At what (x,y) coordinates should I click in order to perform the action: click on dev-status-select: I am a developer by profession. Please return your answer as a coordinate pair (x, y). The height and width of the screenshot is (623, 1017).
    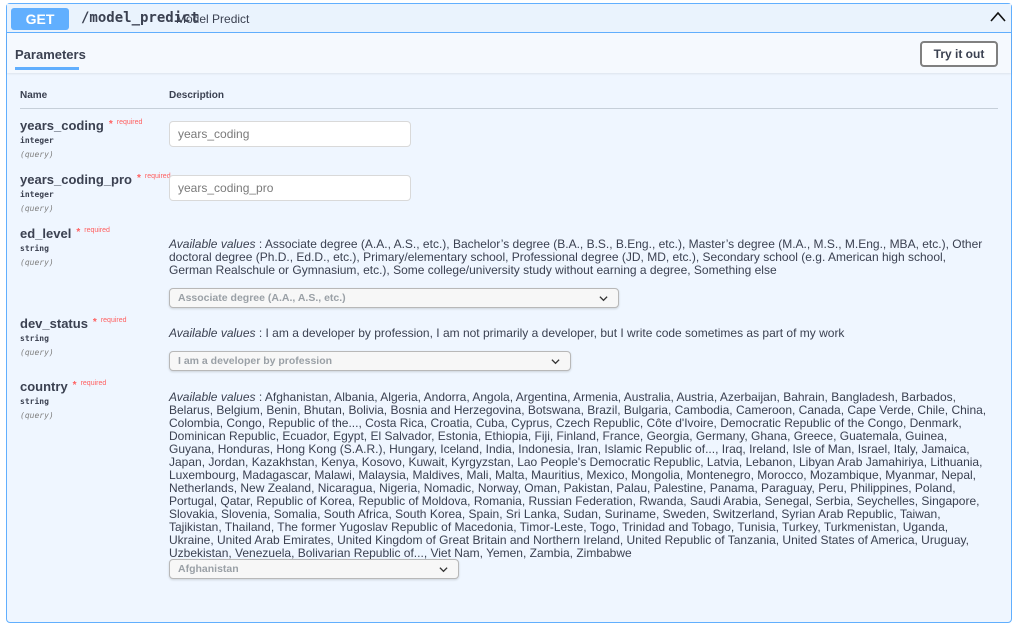
    Looking at the image, I should click on (370, 361).